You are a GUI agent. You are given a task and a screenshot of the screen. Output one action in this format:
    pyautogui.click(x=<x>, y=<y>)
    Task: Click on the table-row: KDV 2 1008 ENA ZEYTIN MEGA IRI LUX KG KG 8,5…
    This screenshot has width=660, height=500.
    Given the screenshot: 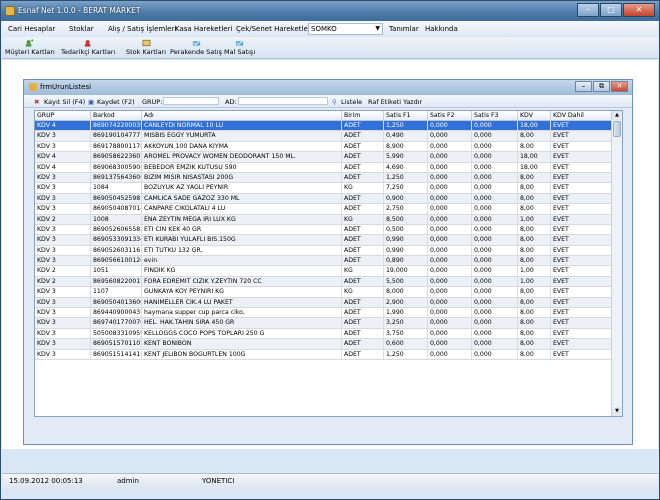 What is the action you would take?
    pyautogui.click(x=323, y=219)
    